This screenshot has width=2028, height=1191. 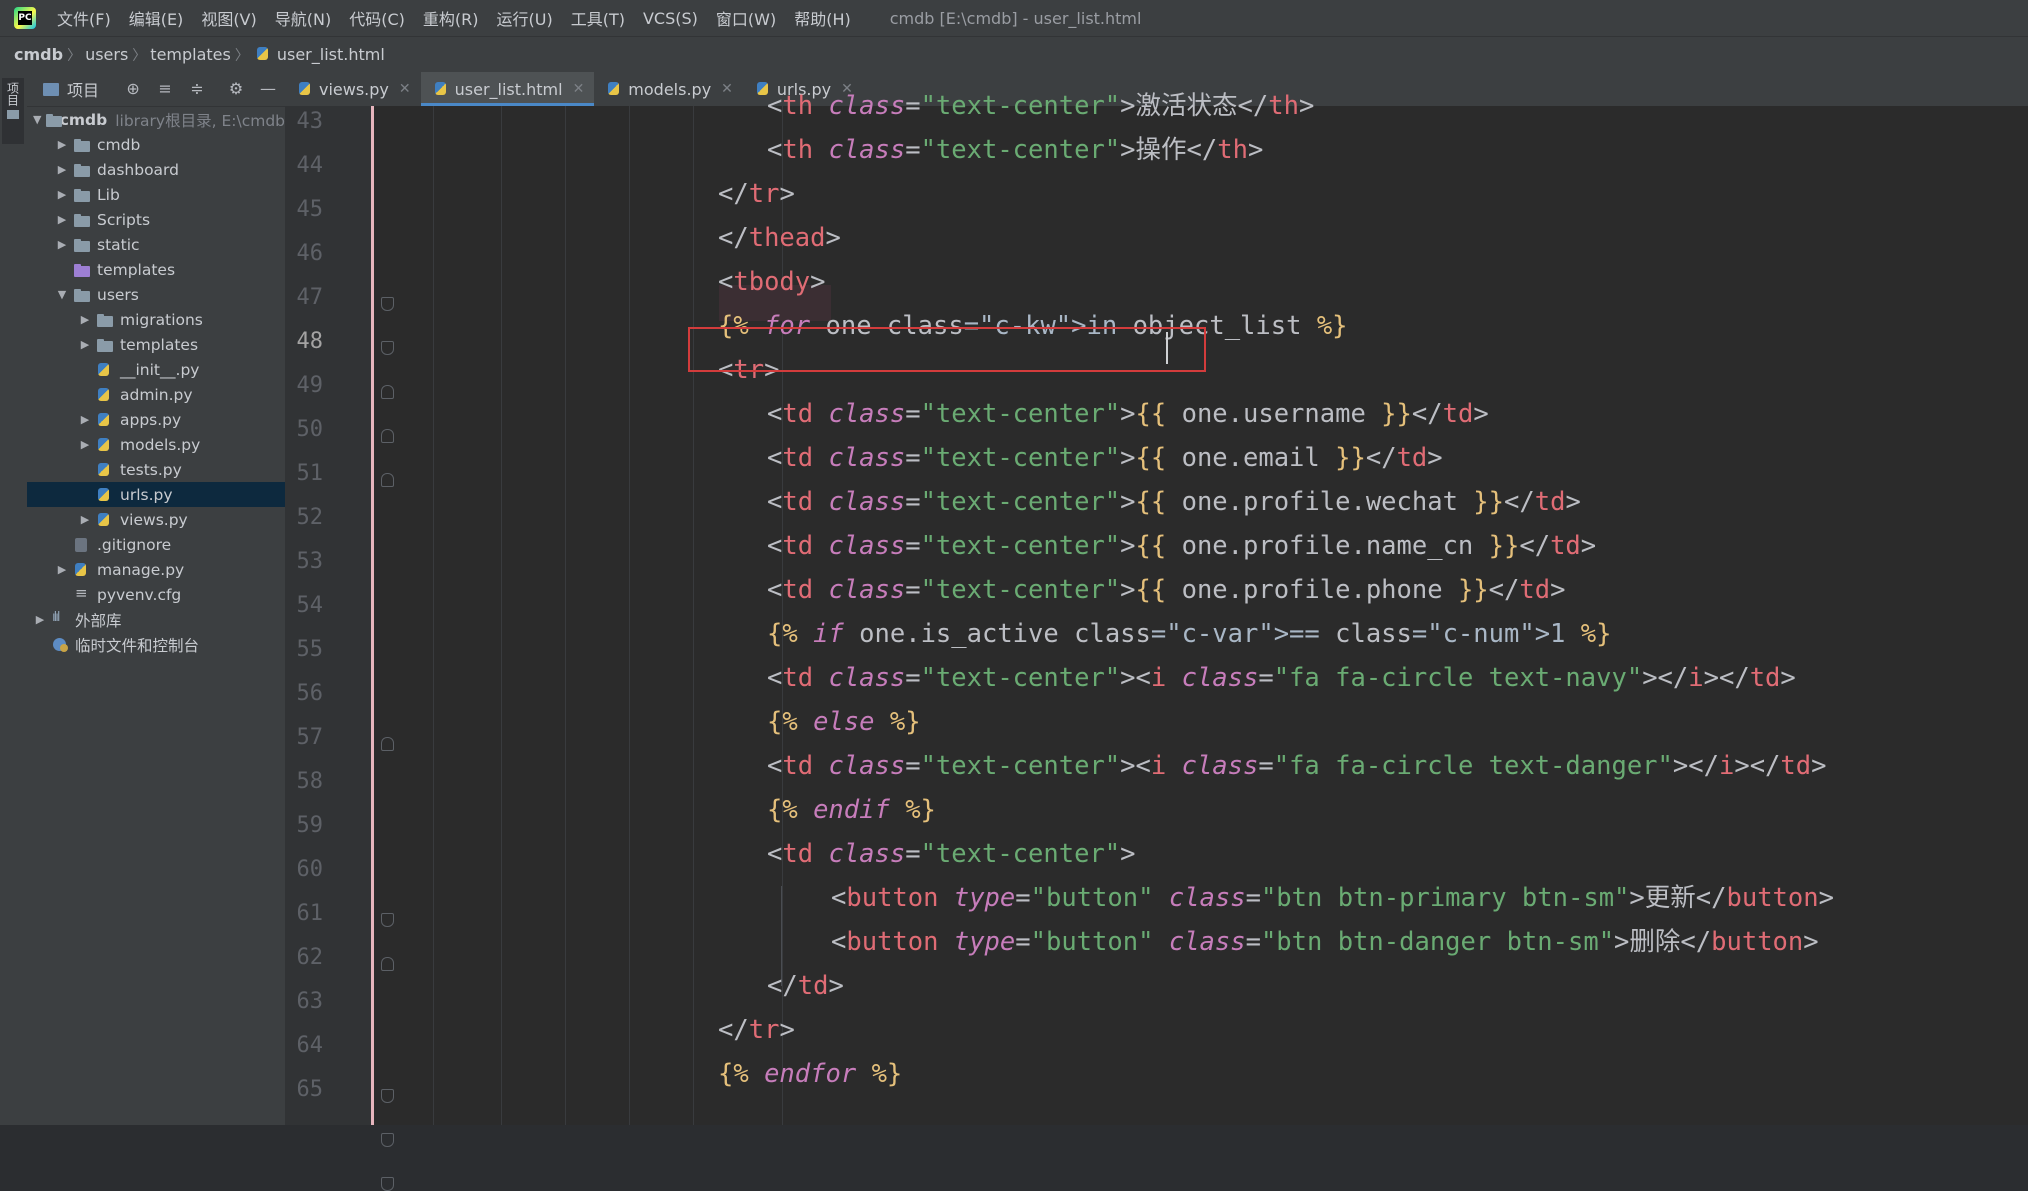 I want to click on code-line: <td class="text-center">, so click(x=951, y=854).